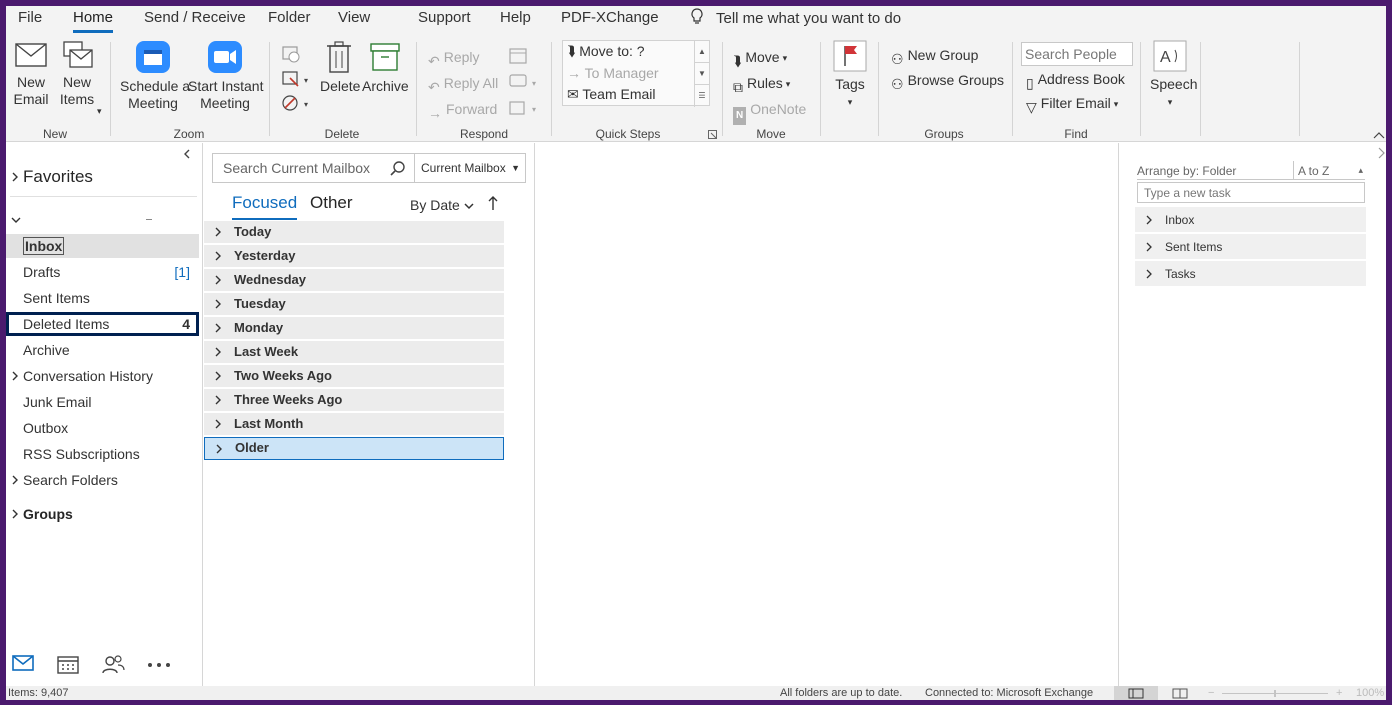  I want to click on message-group-row: Yesterday, so click(354, 256).